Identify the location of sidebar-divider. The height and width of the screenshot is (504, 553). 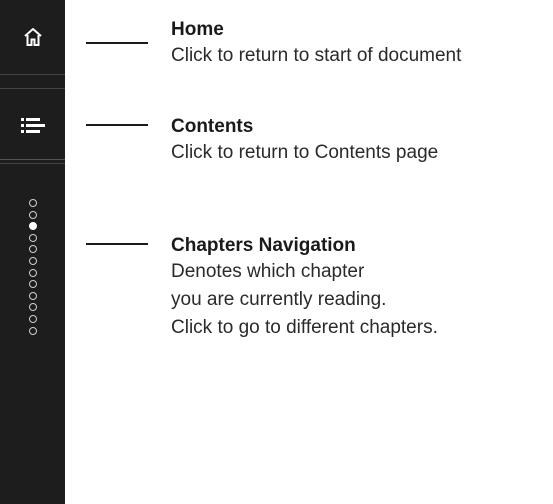
(32, 159).